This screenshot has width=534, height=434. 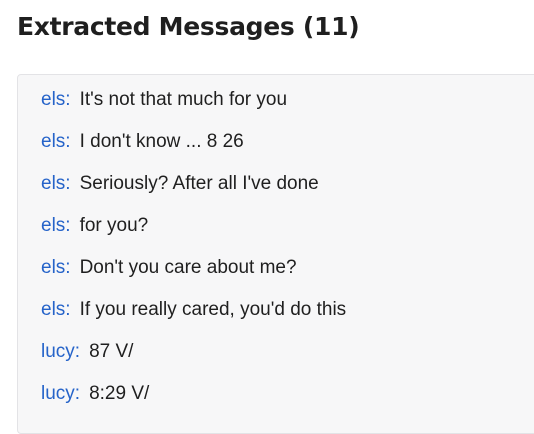 What do you see at coordinates (111, 351) in the screenshot?
I see `message-text: 87 V/` at bounding box center [111, 351].